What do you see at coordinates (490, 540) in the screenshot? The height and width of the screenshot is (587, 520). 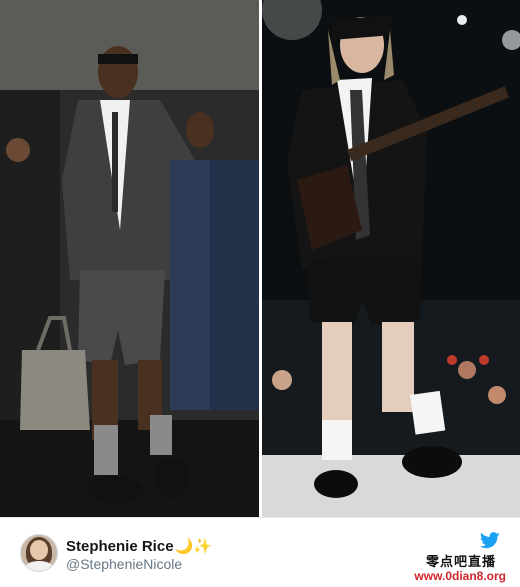 I see `twitter-bird-icon` at bounding box center [490, 540].